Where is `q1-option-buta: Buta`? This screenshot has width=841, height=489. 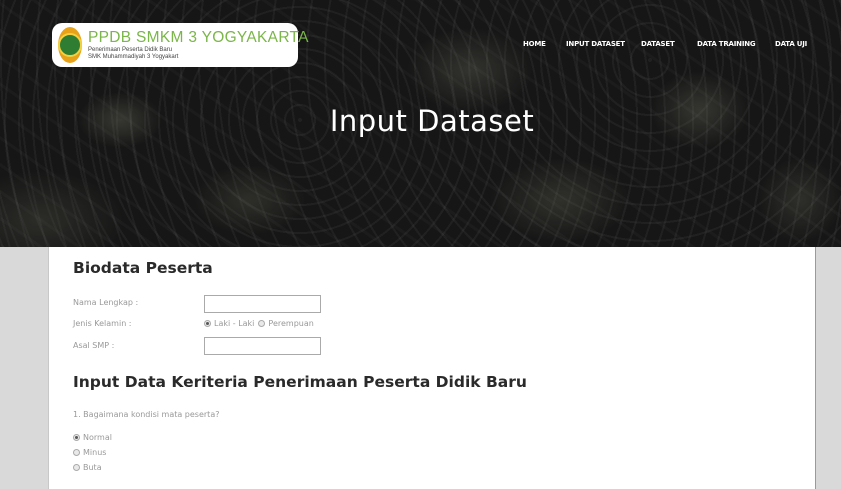
q1-option-buta: Buta is located at coordinates (87, 467).